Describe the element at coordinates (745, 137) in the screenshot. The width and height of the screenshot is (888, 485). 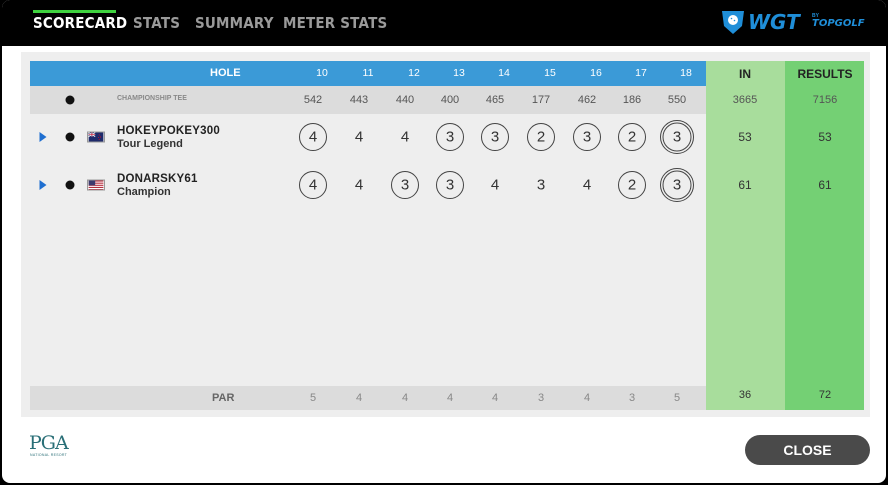
I see `player-in-total: 53` at that location.